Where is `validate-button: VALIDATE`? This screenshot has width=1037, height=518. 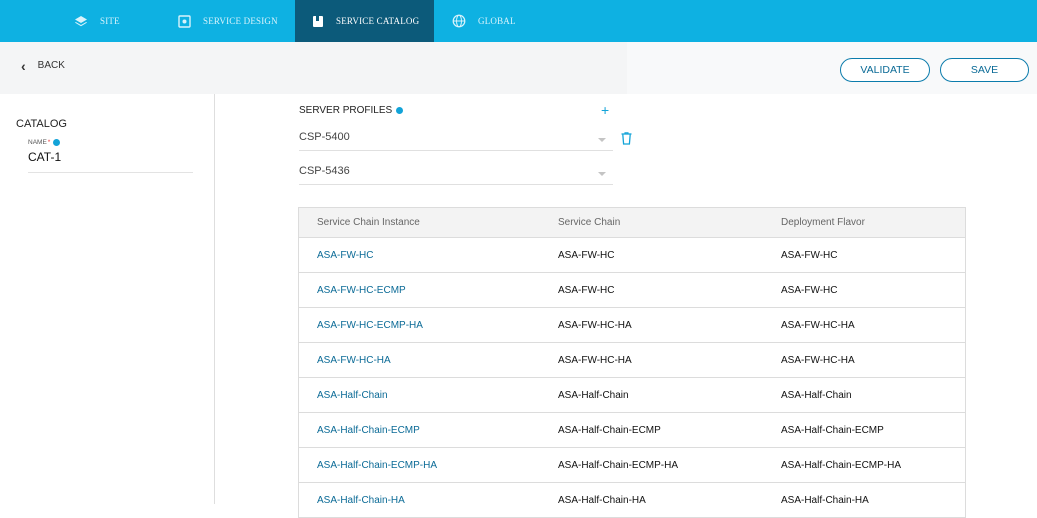 validate-button: VALIDATE is located at coordinates (885, 70).